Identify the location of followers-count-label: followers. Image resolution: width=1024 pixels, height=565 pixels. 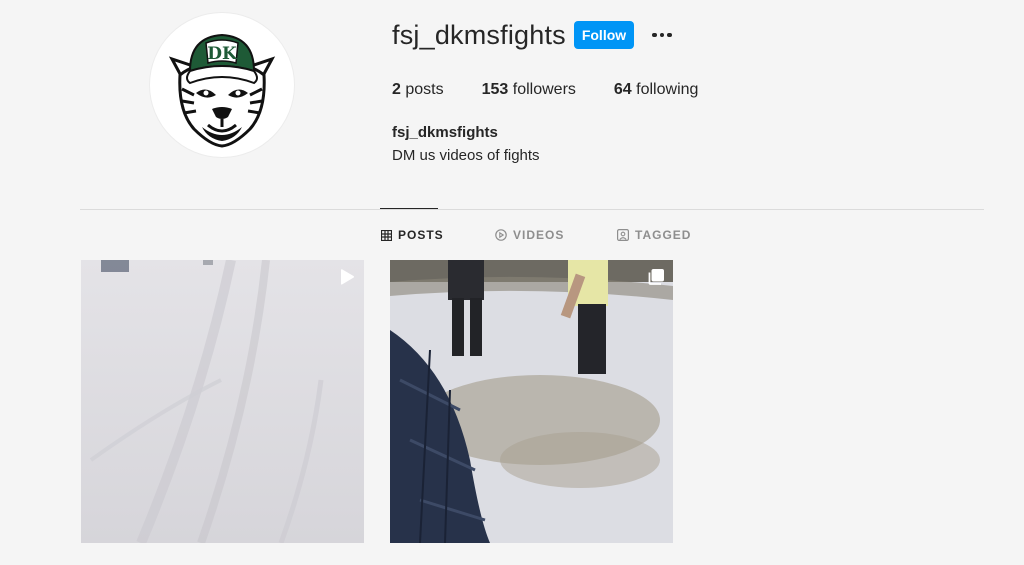
(544, 89).